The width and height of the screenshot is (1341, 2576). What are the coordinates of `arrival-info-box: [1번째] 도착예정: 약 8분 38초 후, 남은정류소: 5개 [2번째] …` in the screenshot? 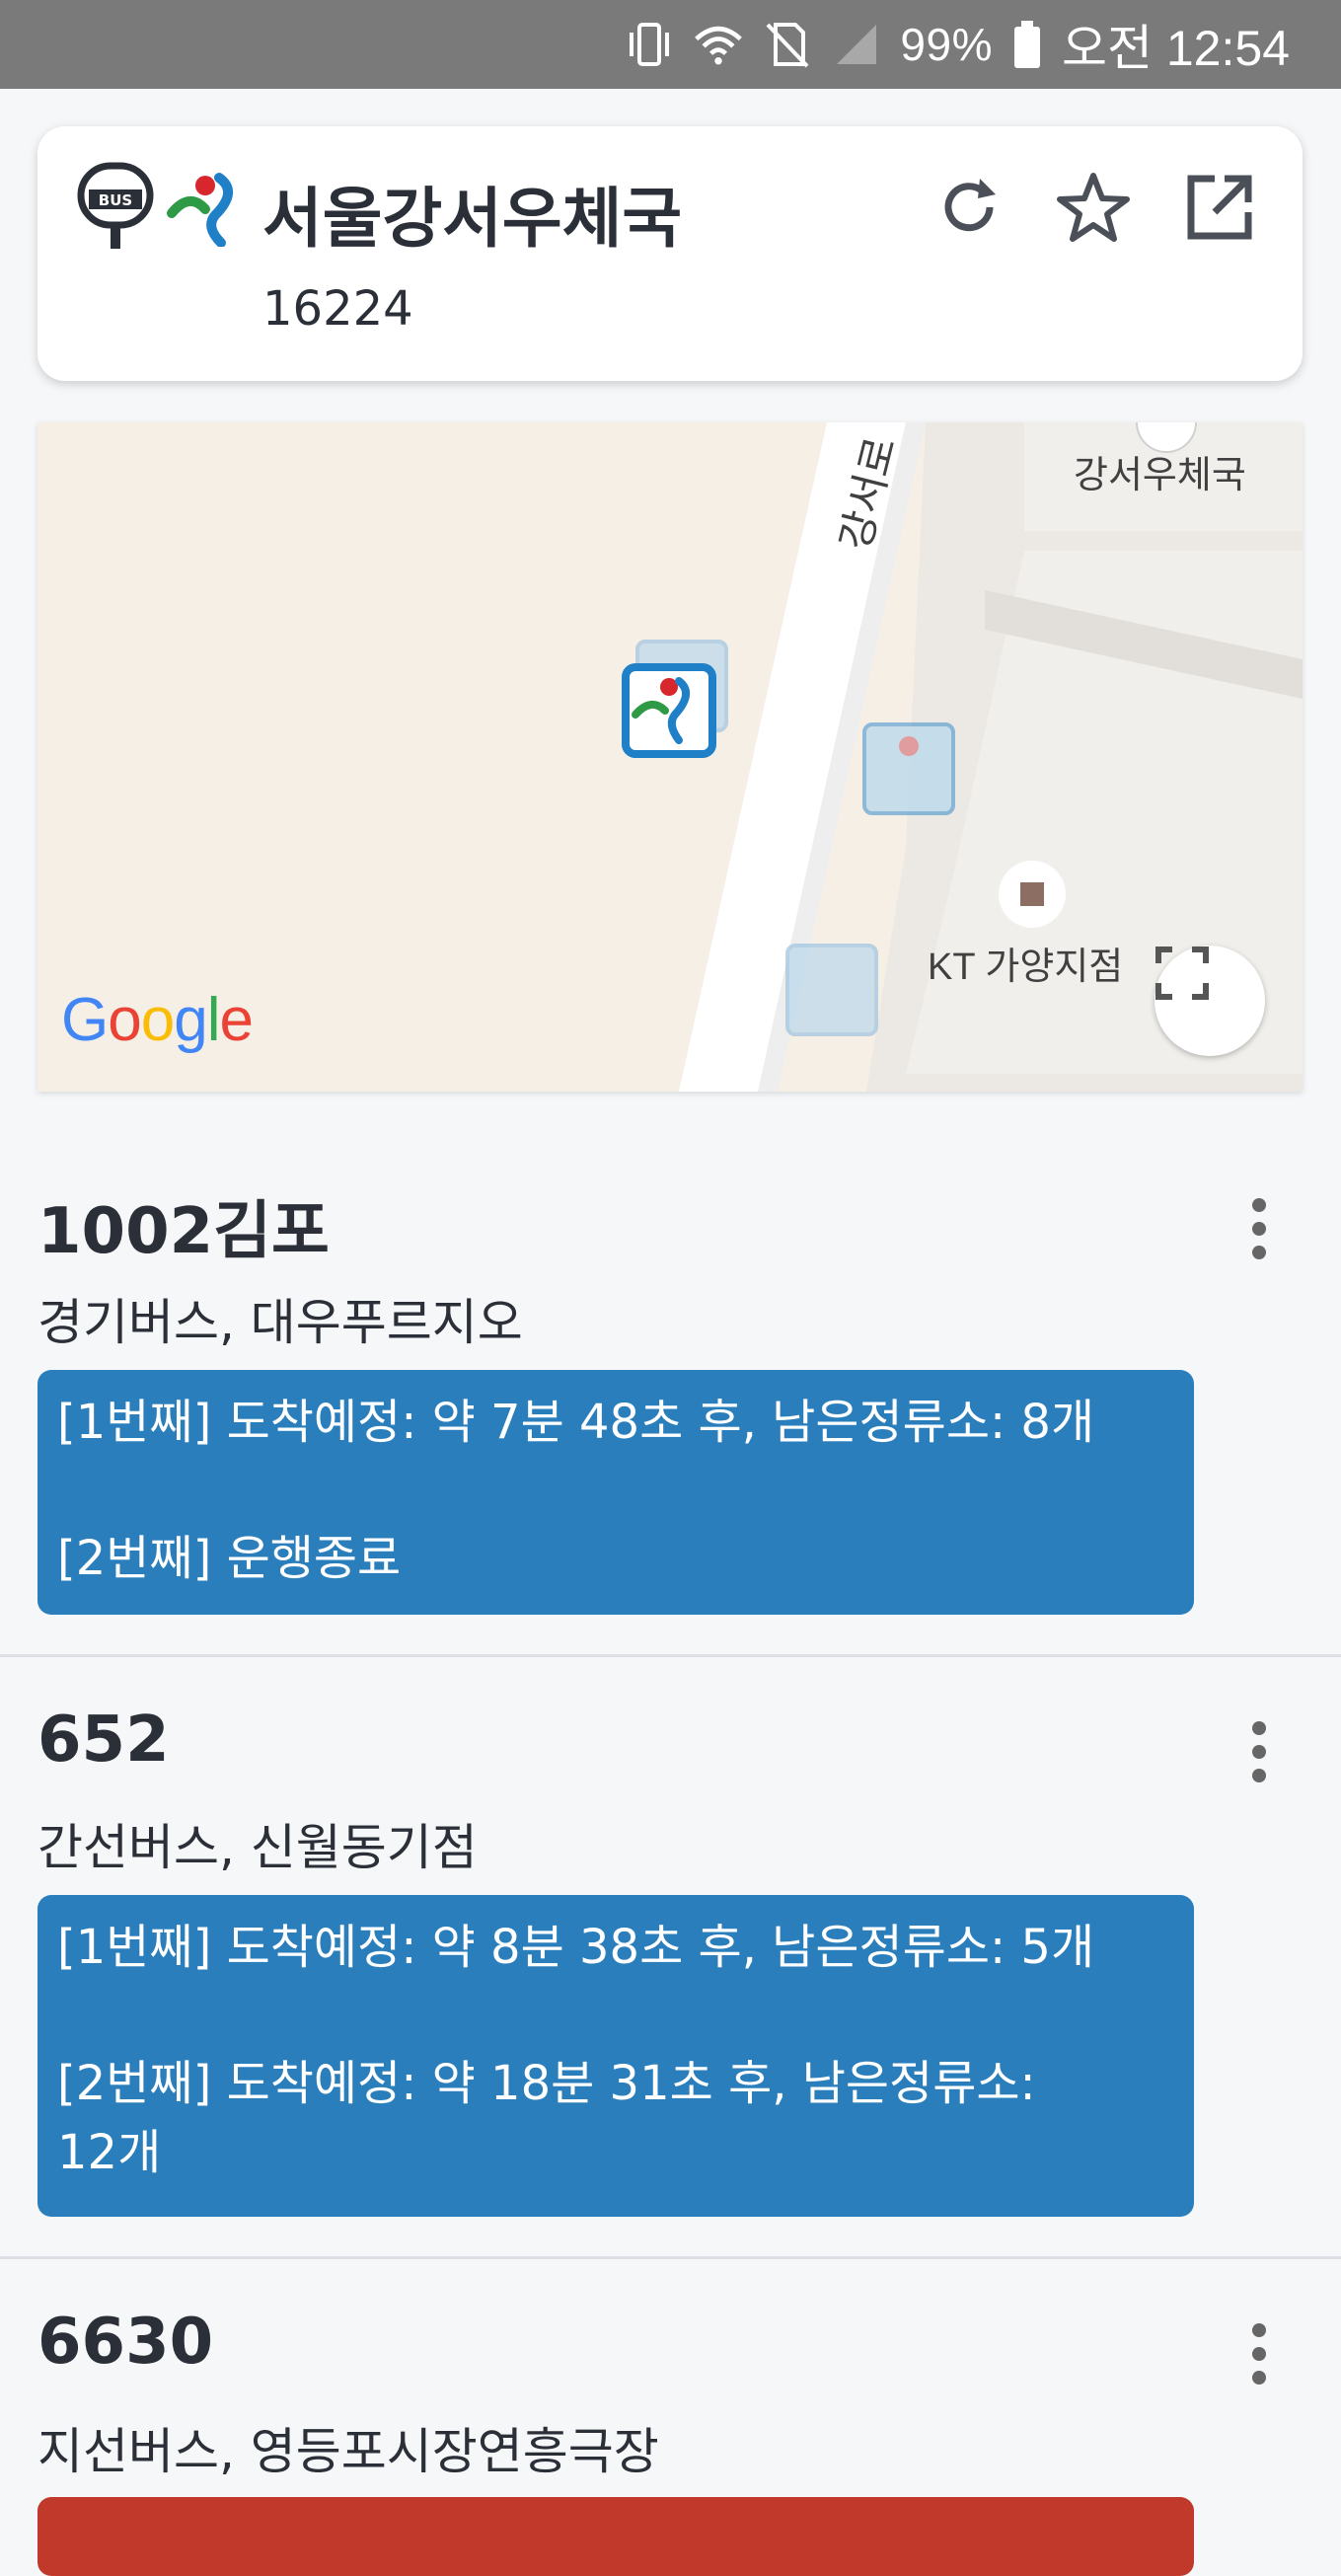 It's located at (615, 2056).